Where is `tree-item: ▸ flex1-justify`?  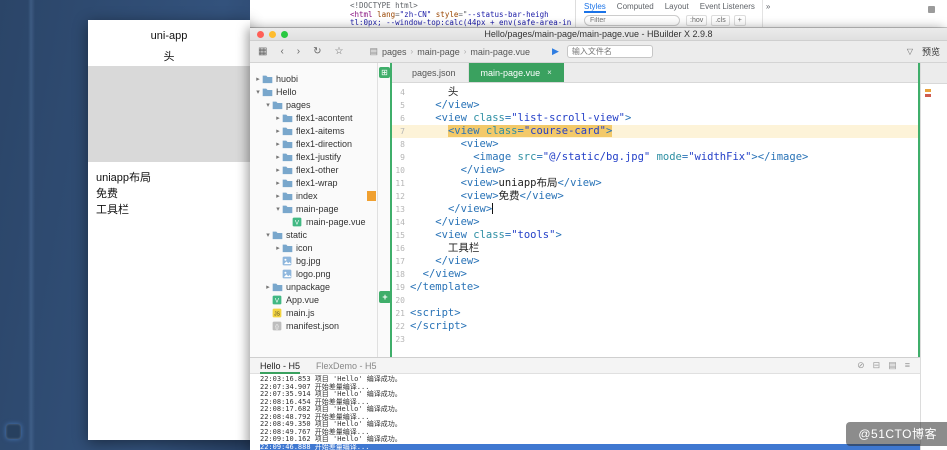 tree-item: ▸ flex1-justify is located at coordinates (313, 156).